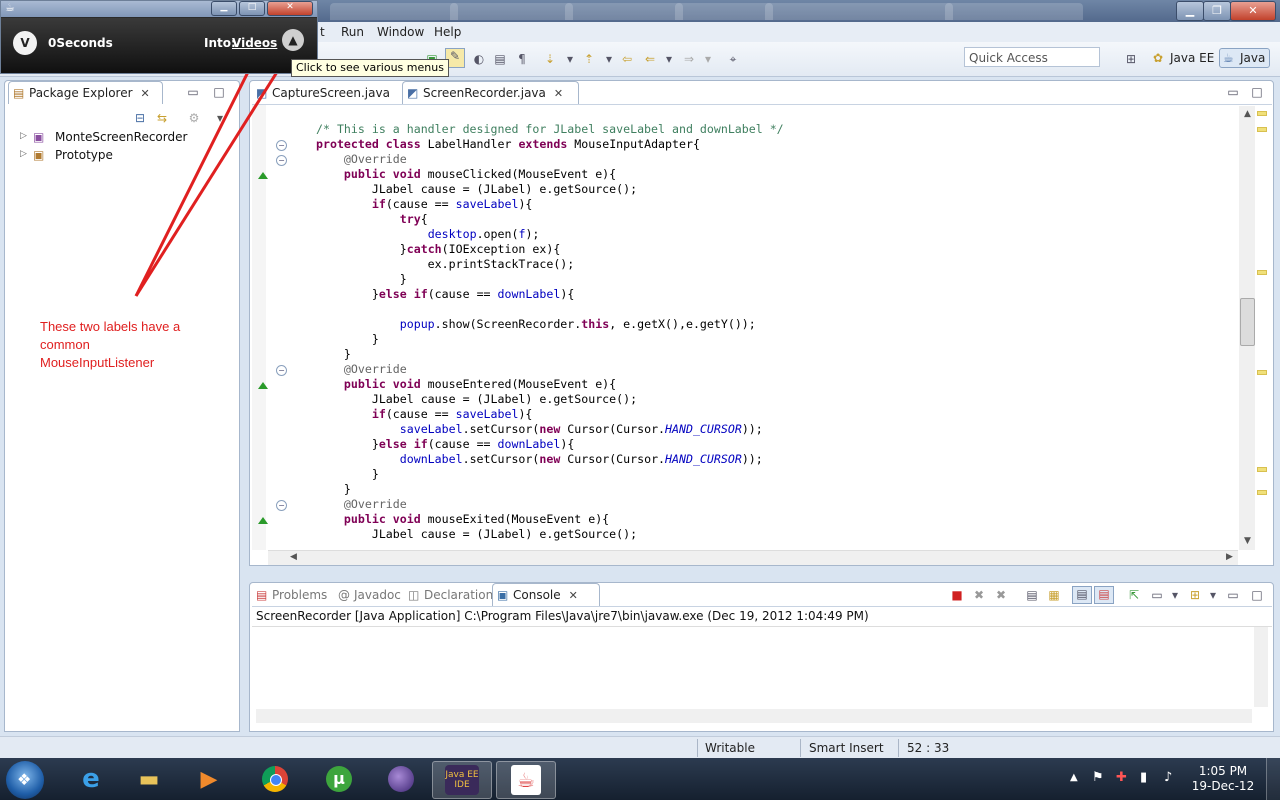 This screenshot has width=1280, height=800. What do you see at coordinates (252, 8) in the screenshot?
I see `recorder-maximize-button: □` at bounding box center [252, 8].